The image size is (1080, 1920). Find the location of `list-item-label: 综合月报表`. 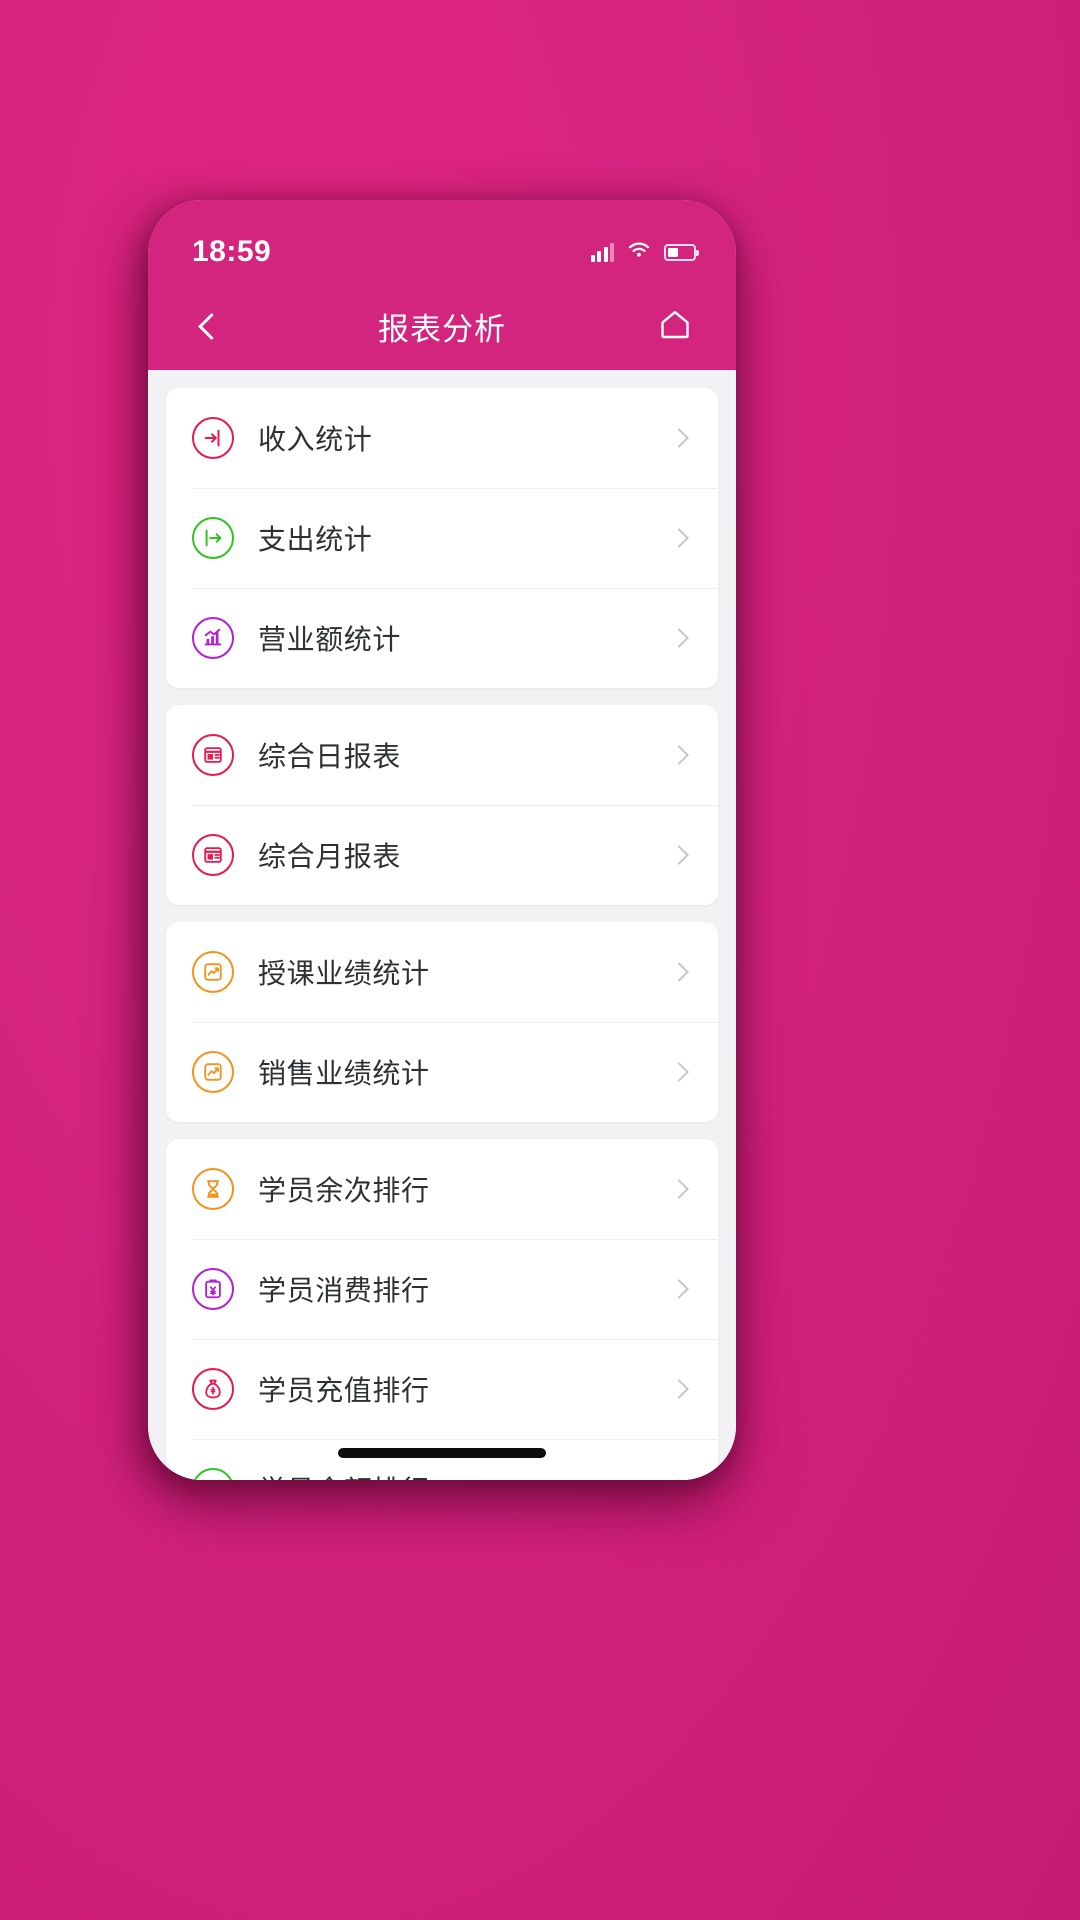

list-item-label: 综合月报表 is located at coordinates (330, 856).